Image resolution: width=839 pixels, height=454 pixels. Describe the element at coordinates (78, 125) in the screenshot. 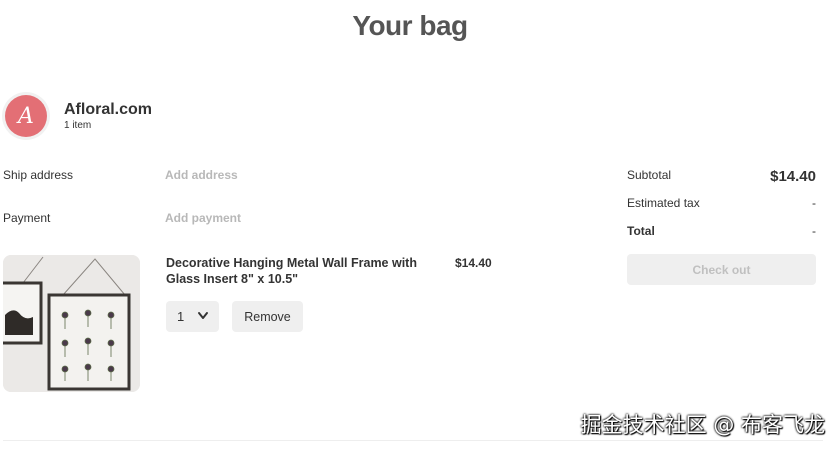

I see `merchant-item-count: 1 item` at that location.